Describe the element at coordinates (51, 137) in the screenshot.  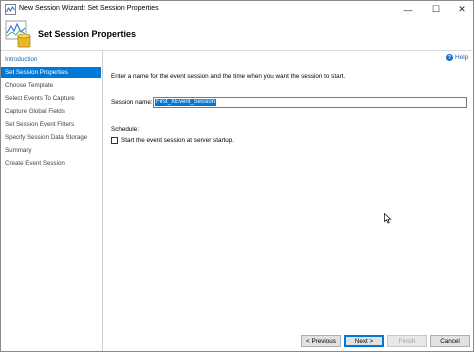
I see `sidebar-item-data-storage: Specify Session Data Storage` at that location.